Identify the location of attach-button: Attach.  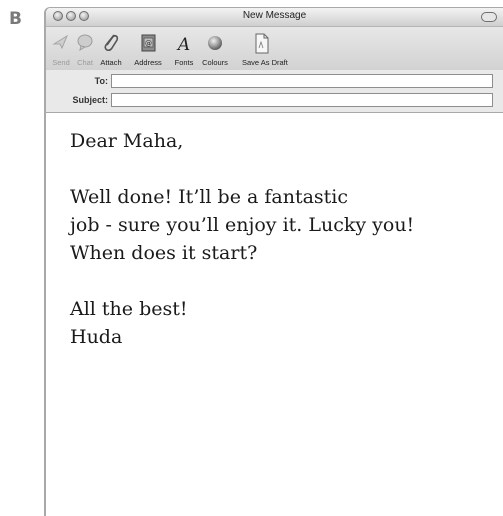
(111, 48).